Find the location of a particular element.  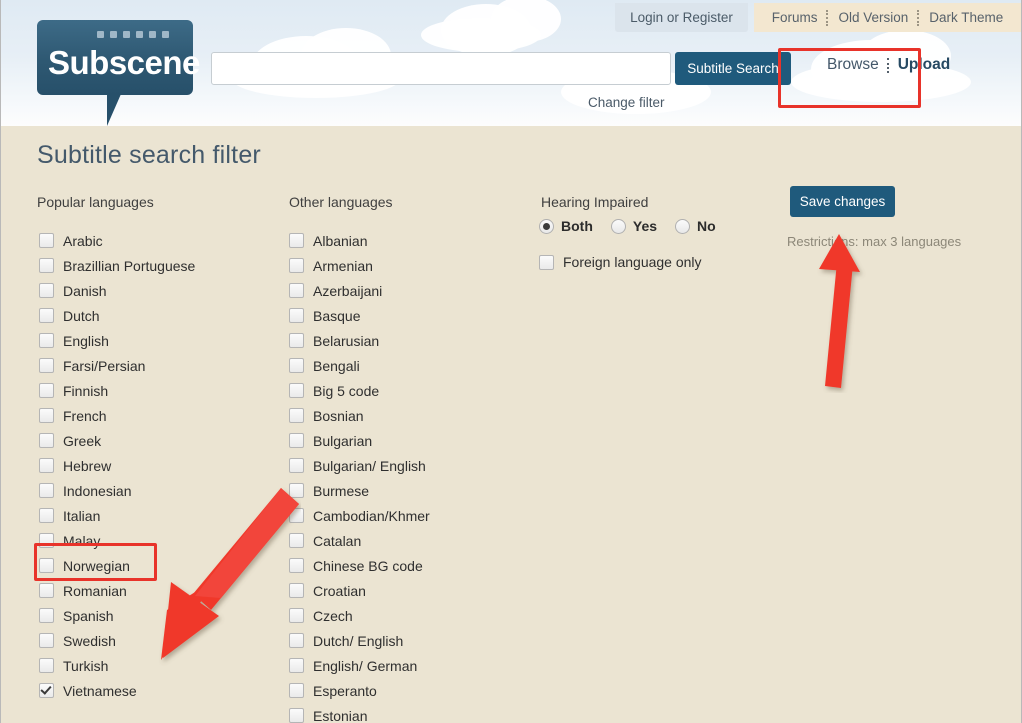

popular-language-label: Vietnamese is located at coordinates (100, 690).